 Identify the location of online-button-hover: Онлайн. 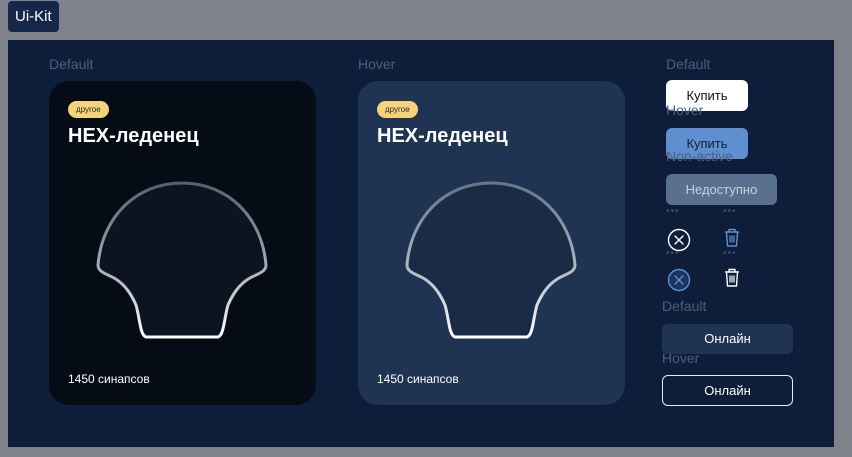
(727, 390).